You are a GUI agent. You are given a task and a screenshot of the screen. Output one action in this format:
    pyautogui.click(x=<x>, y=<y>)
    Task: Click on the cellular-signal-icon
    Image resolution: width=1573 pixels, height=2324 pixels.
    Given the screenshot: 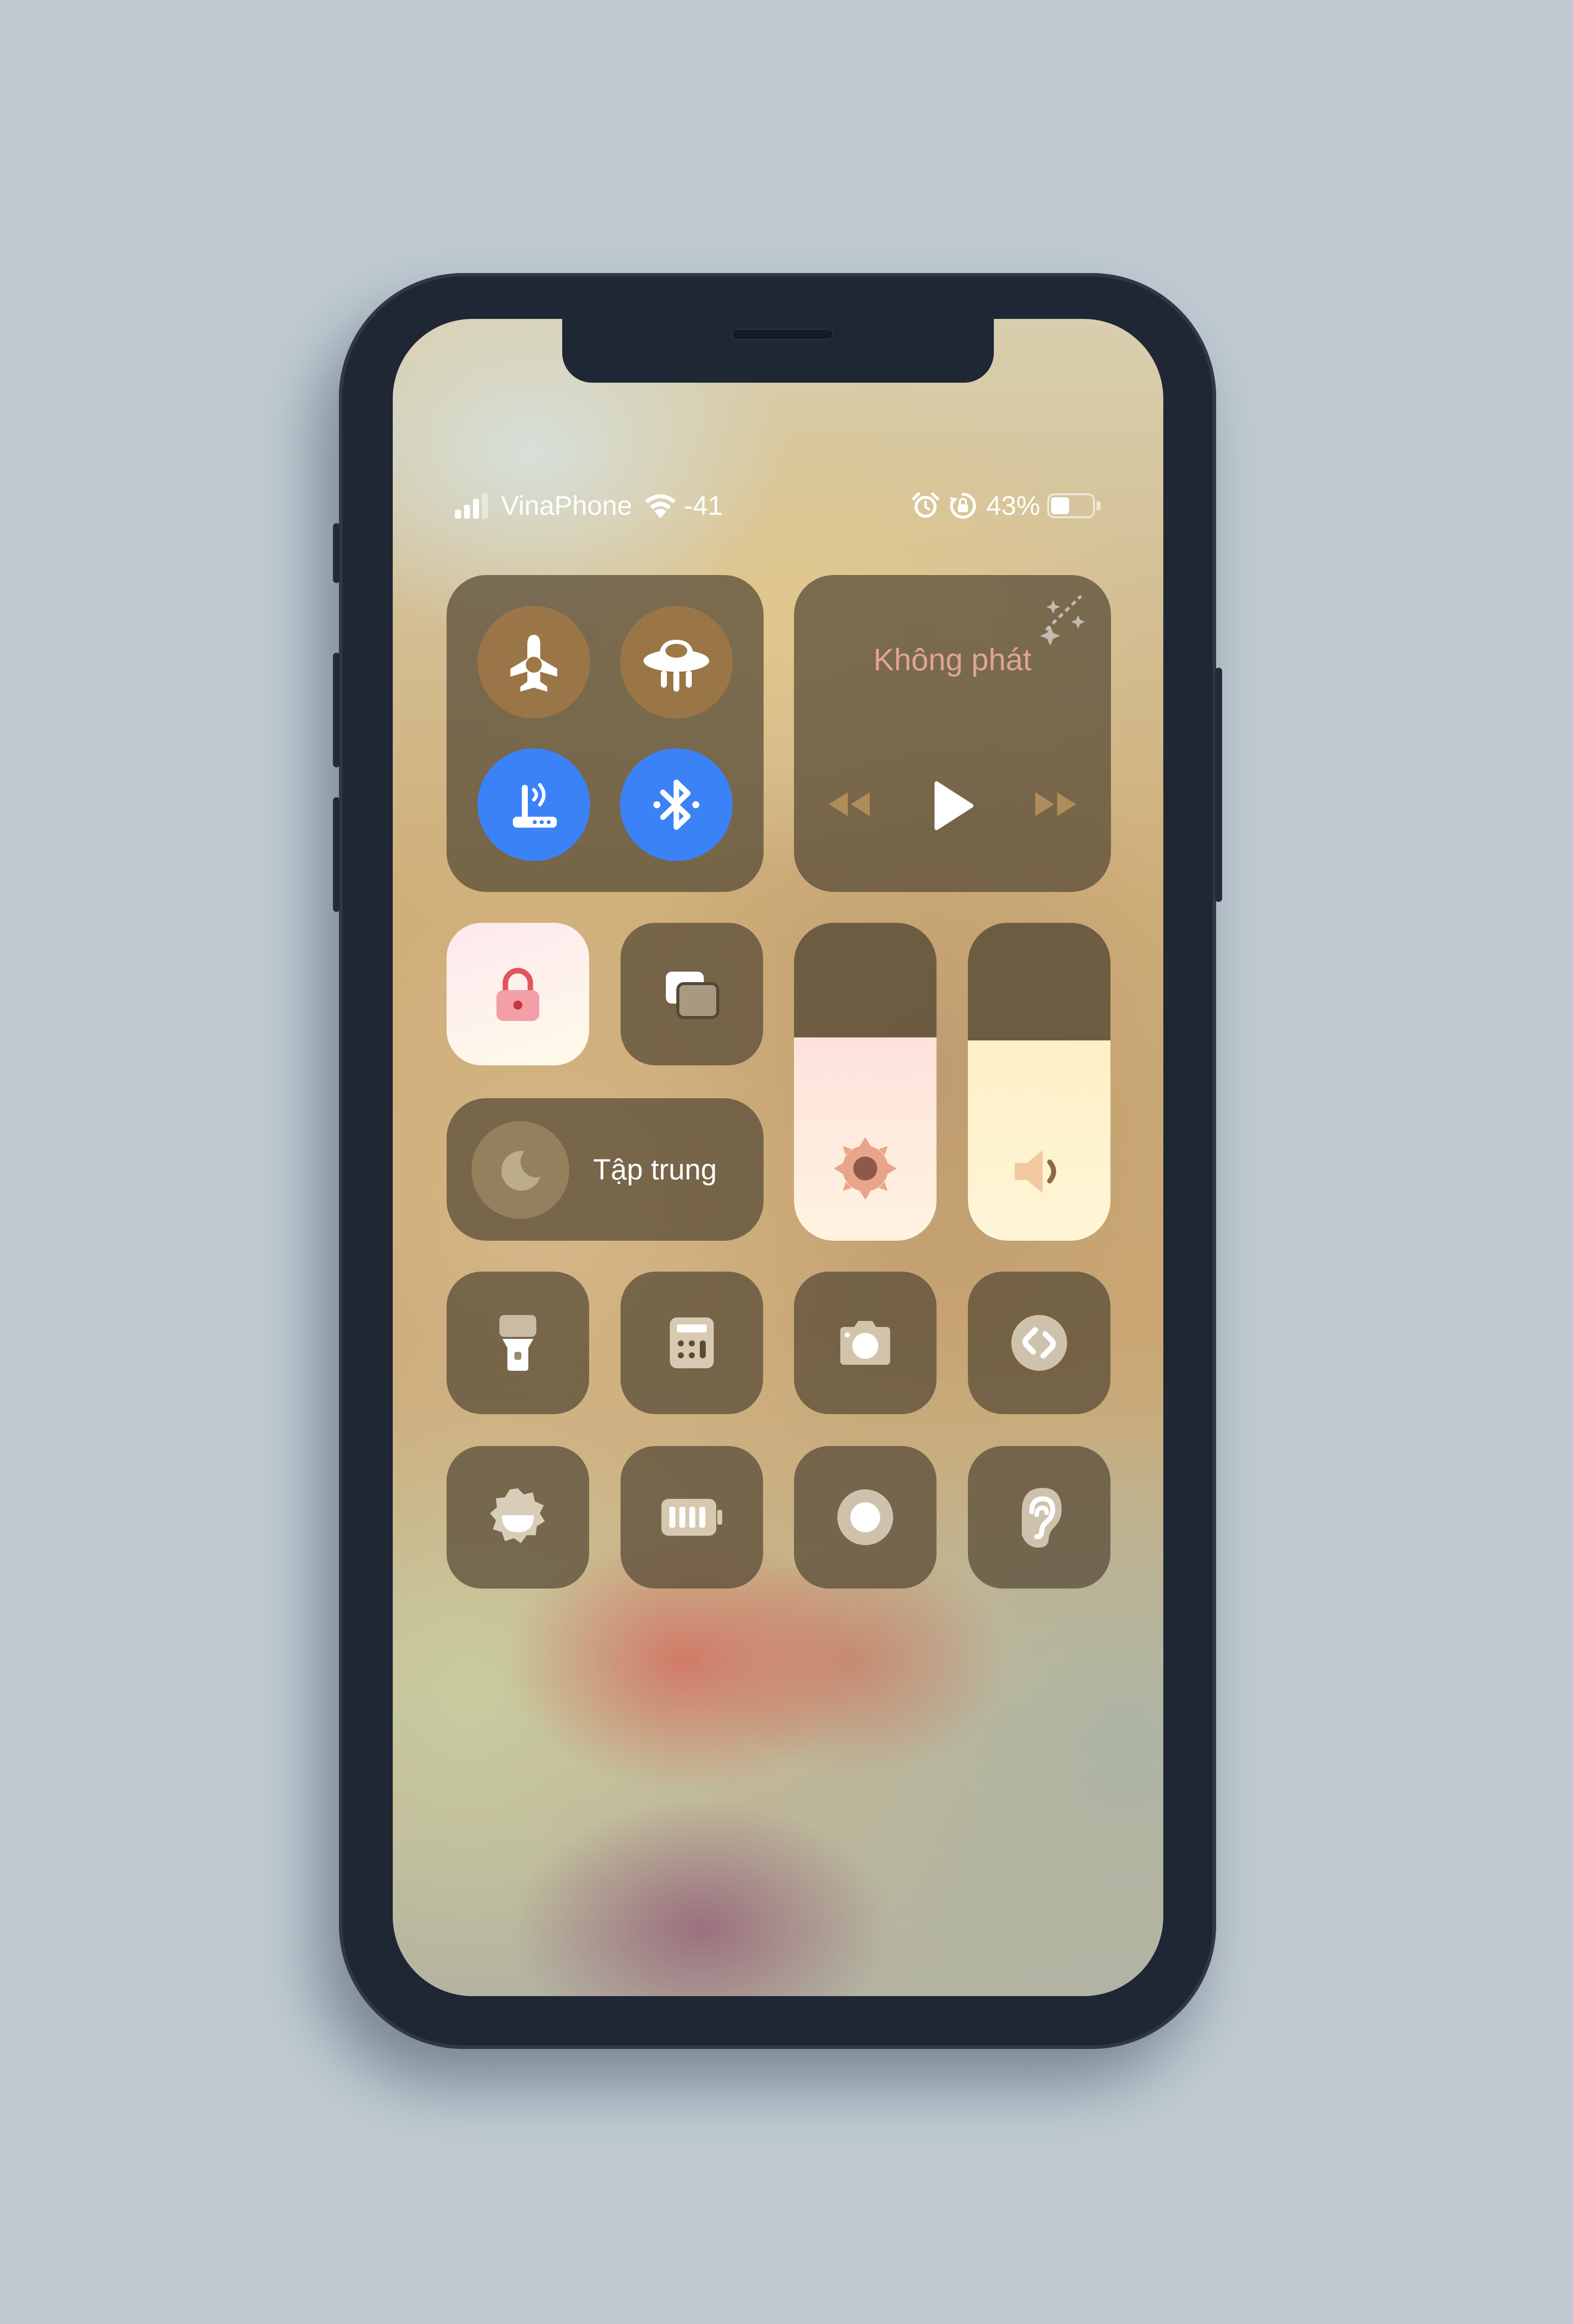 What is the action you would take?
    pyautogui.click(x=471, y=506)
    